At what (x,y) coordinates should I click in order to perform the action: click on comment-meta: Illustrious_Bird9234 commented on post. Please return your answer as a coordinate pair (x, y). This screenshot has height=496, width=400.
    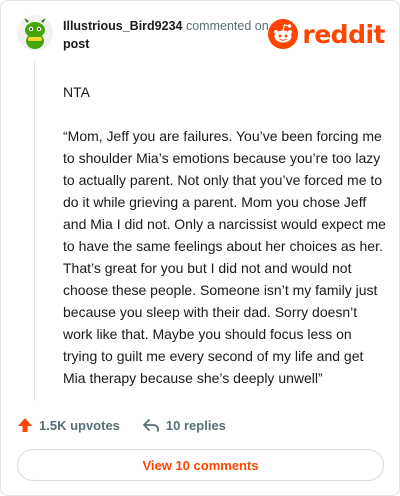
    Looking at the image, I should click on (168, 35).